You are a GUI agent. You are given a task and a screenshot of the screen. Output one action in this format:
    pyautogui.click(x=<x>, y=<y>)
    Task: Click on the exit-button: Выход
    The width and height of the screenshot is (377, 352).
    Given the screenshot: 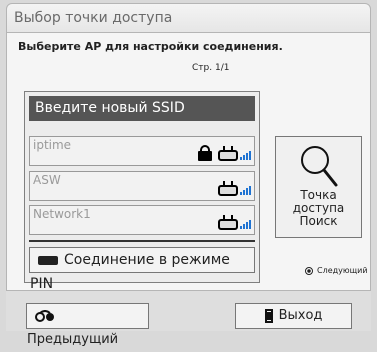 What is the action you would take?
    pyautogui.click(x=293, y=316)
    